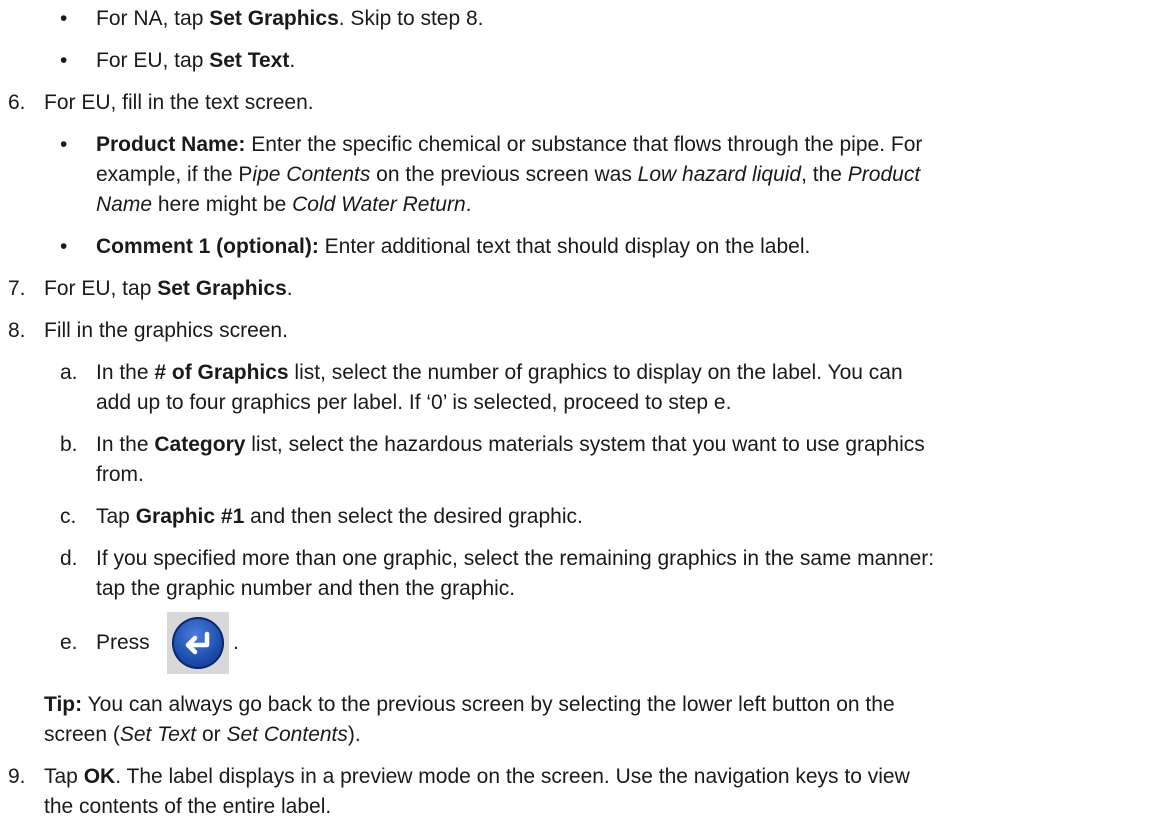 The height and width of the screenshot is (827, 1170). I want to click on step-number: 7., so click(17, 288).